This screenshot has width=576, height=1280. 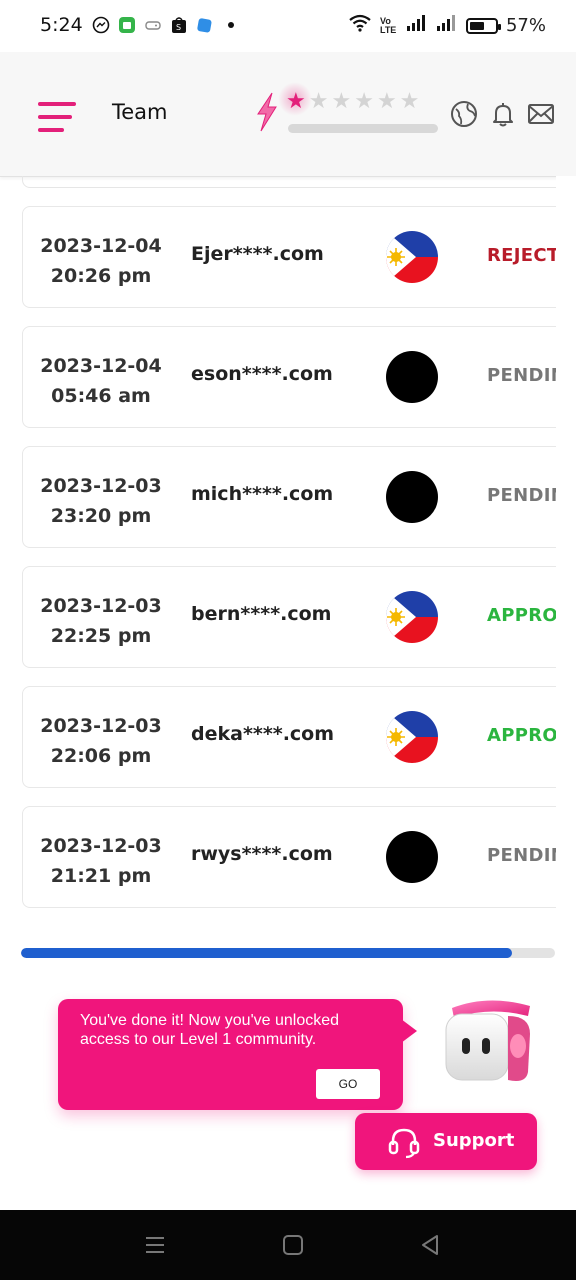 I want to click on mascot-cube-icon, so click(x=488, y=1042).